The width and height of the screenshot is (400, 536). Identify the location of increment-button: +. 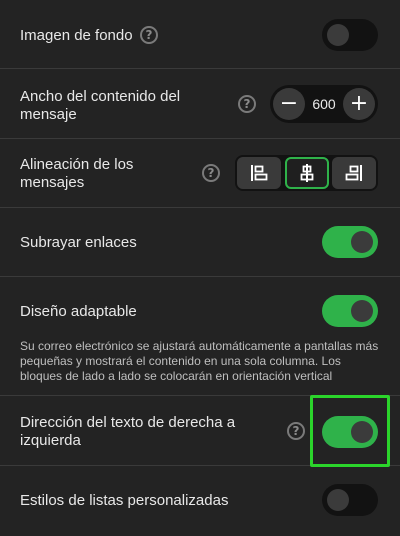
(359, 104).